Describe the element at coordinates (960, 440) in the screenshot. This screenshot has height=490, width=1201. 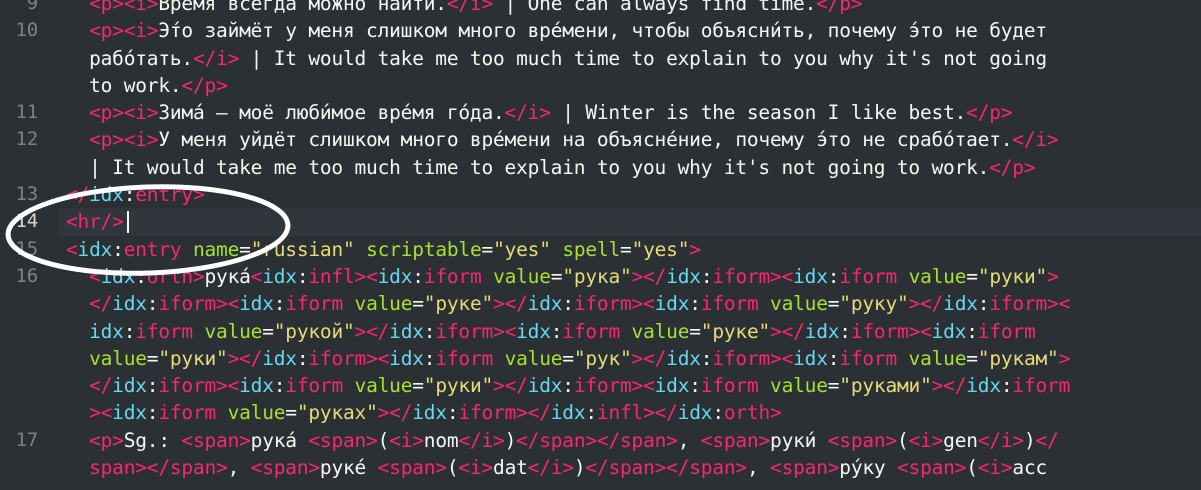
I see `code-token: gen` at that location.